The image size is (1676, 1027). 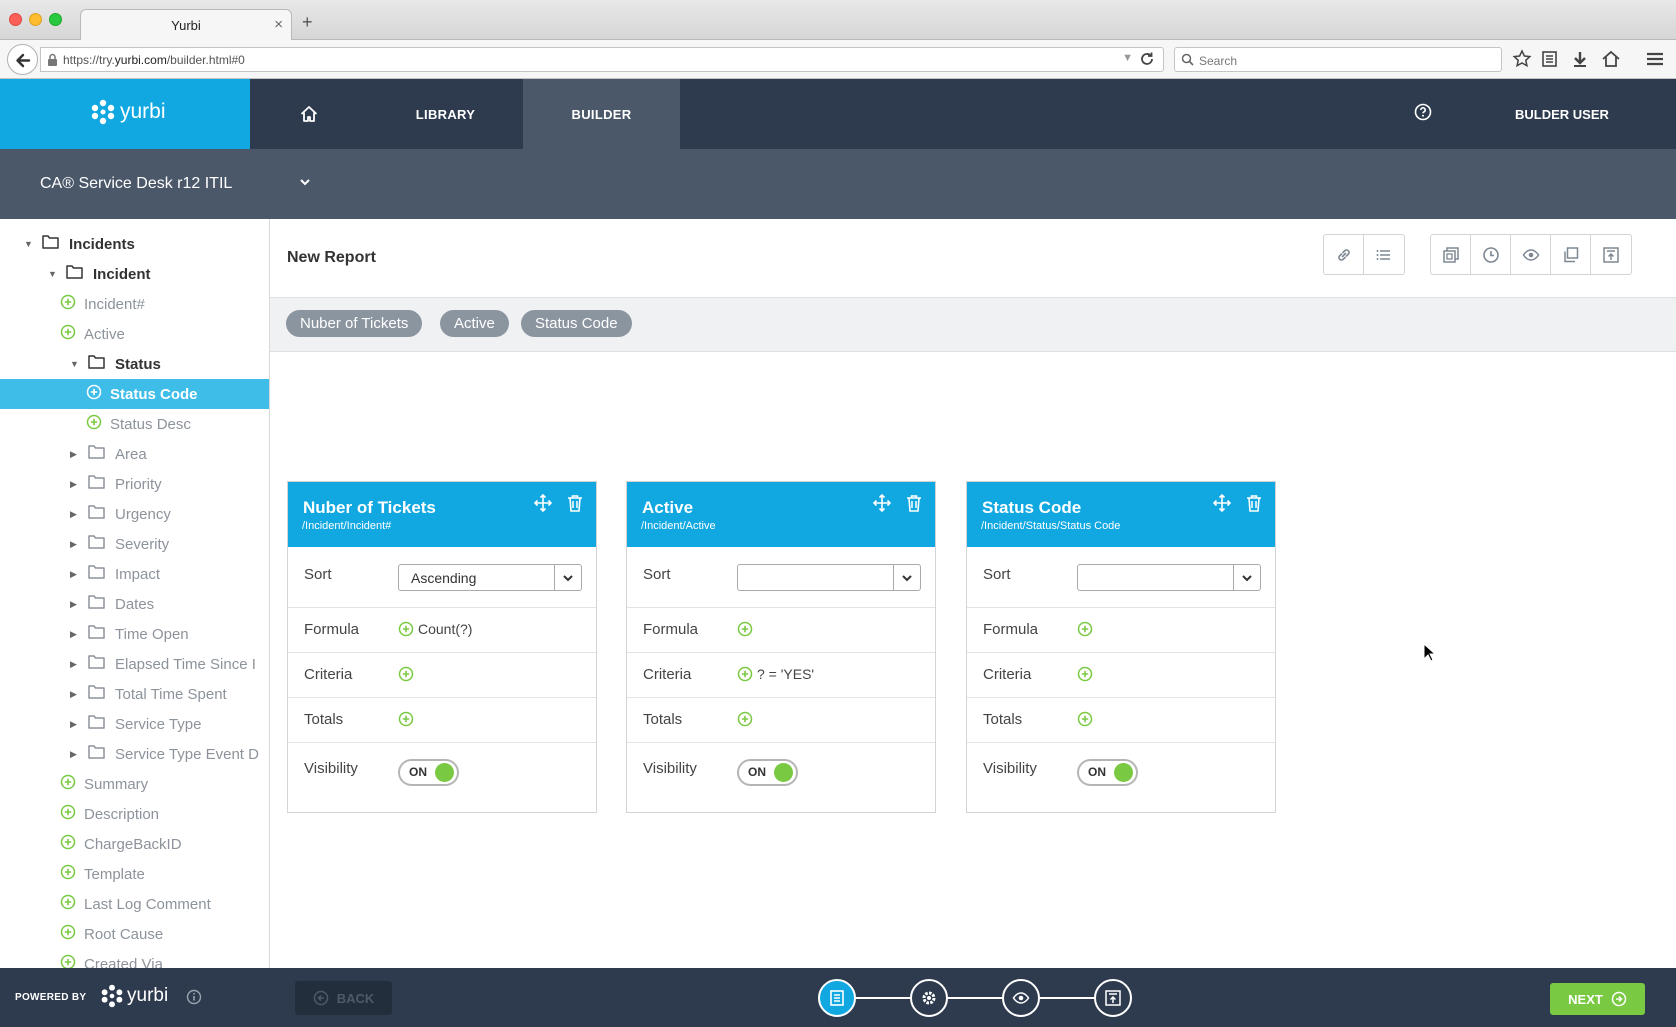 I want to click on field-chip: Active, so click(x=474, y=323).